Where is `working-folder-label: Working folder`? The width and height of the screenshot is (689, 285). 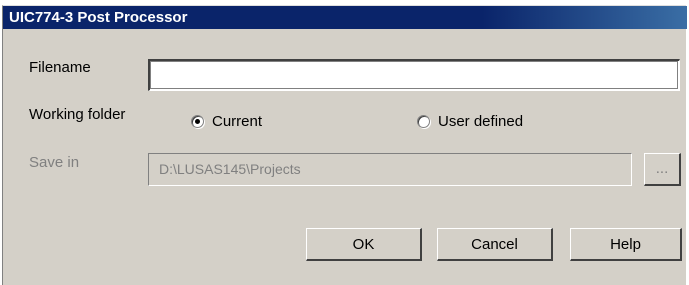
working-folder-label: Working folder is located at coordinates (77, 114).